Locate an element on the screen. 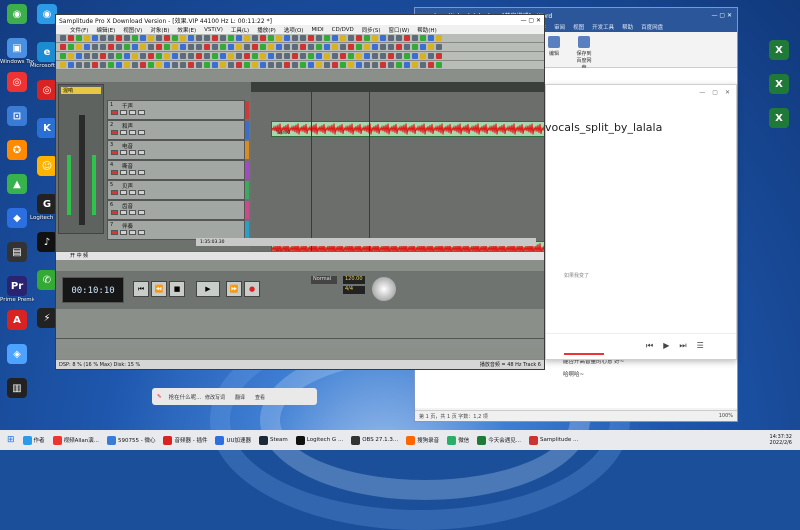  menu-item: 同步(S) is located at coordinates (371, 30).